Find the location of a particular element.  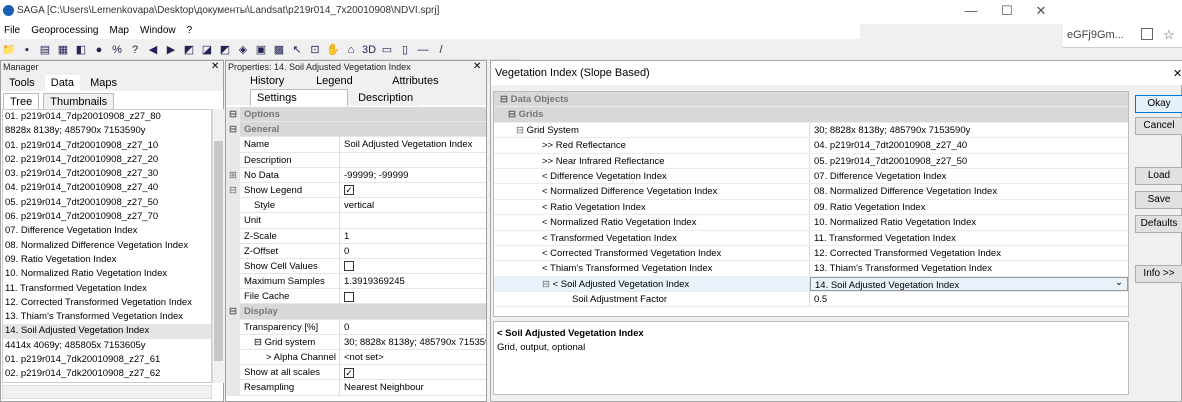

property-row: > Alpha Channel <not set> is located at coordinates (356, 358).